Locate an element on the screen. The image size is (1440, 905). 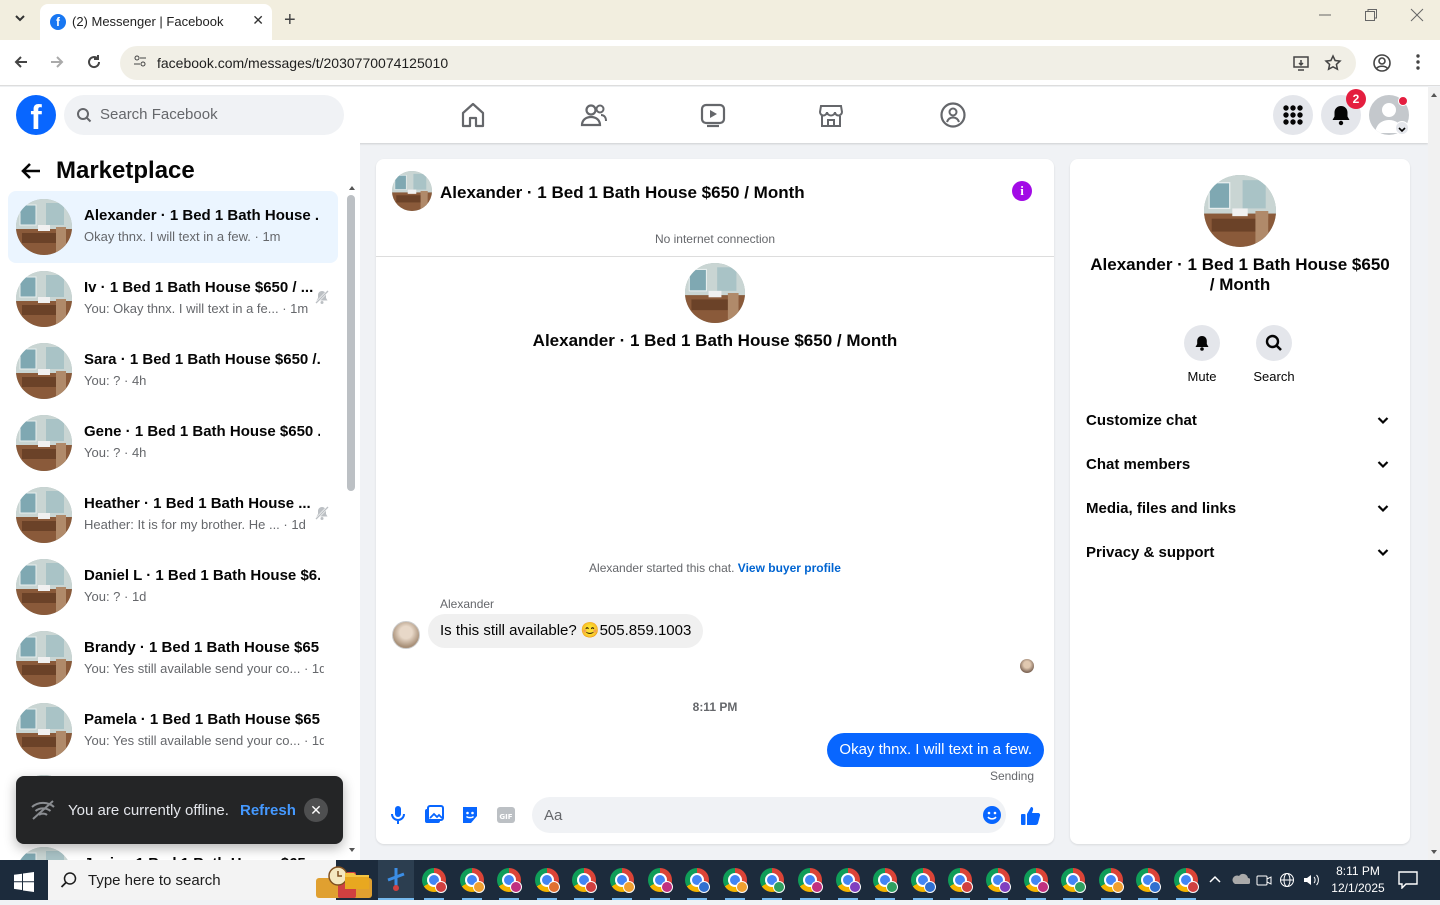
page-scrollbar is located at coordinates (1434, 473).